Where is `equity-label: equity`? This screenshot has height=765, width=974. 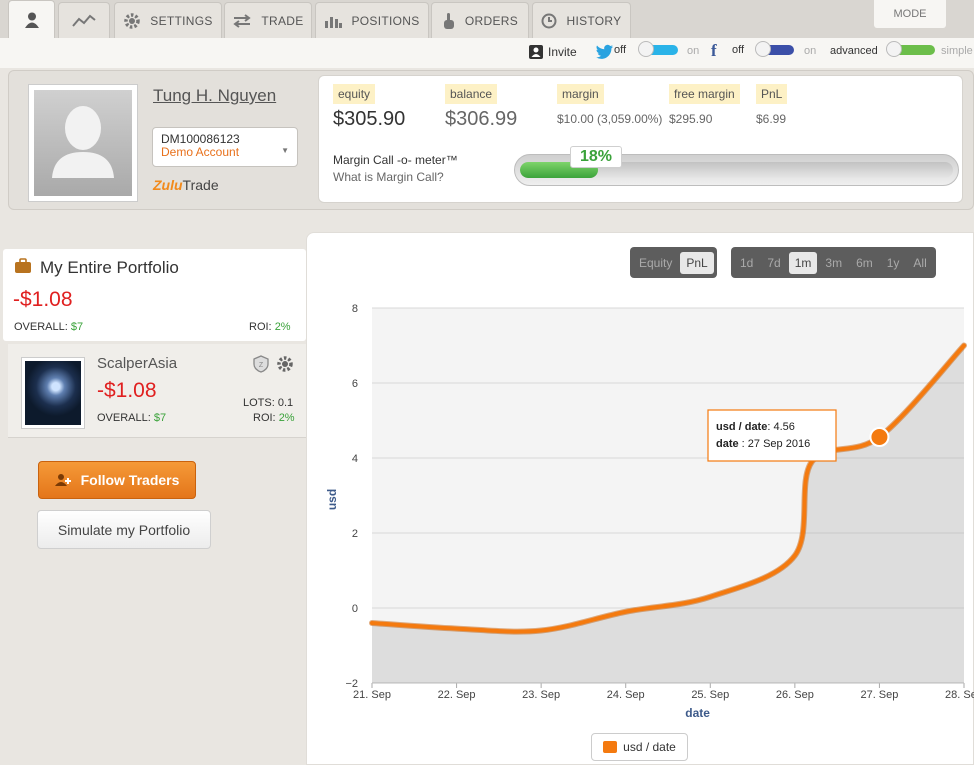 equity-label: equity is located at coordinates (354, 94).